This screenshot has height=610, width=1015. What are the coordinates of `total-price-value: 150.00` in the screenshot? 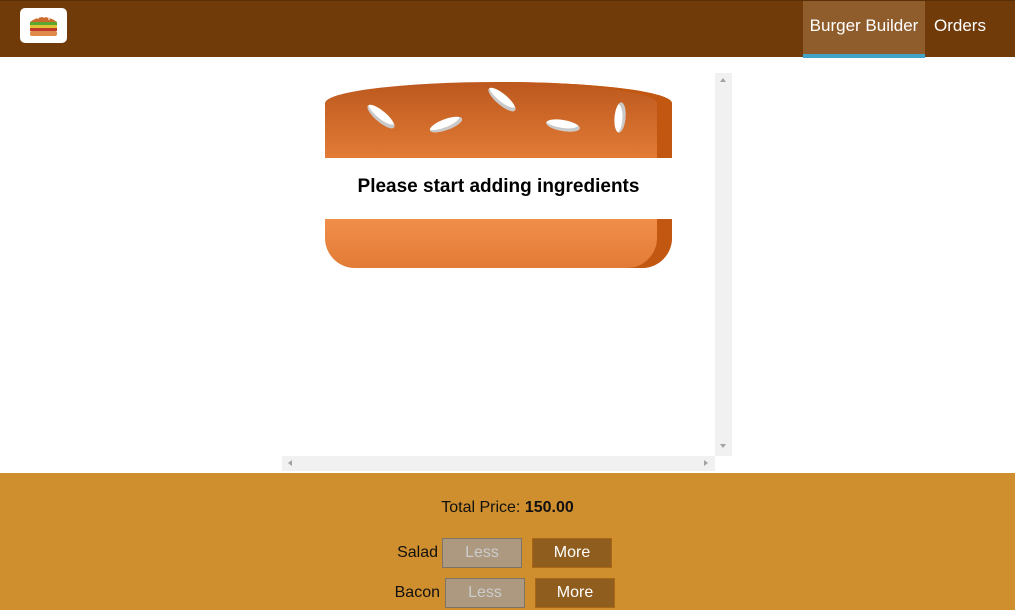 It's located at (549, 507).